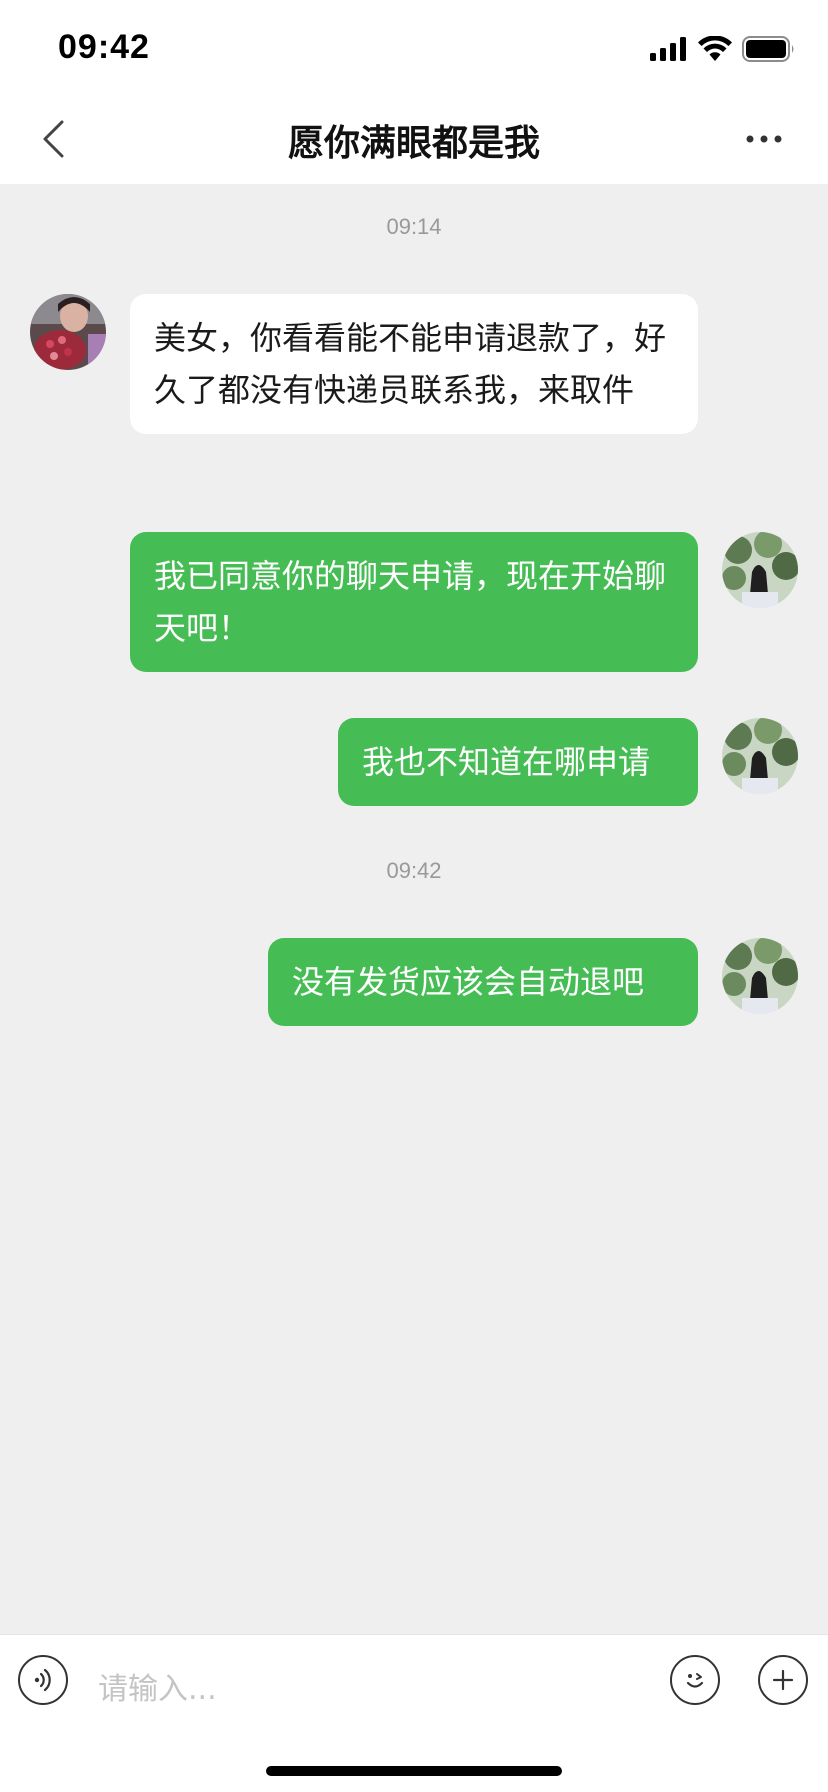 Image resolution: width=828 pixels, height=1792 pixels. I want to click on message-bubble-outgoing: 没有发货应该会自动退吧, so click(483, 982).